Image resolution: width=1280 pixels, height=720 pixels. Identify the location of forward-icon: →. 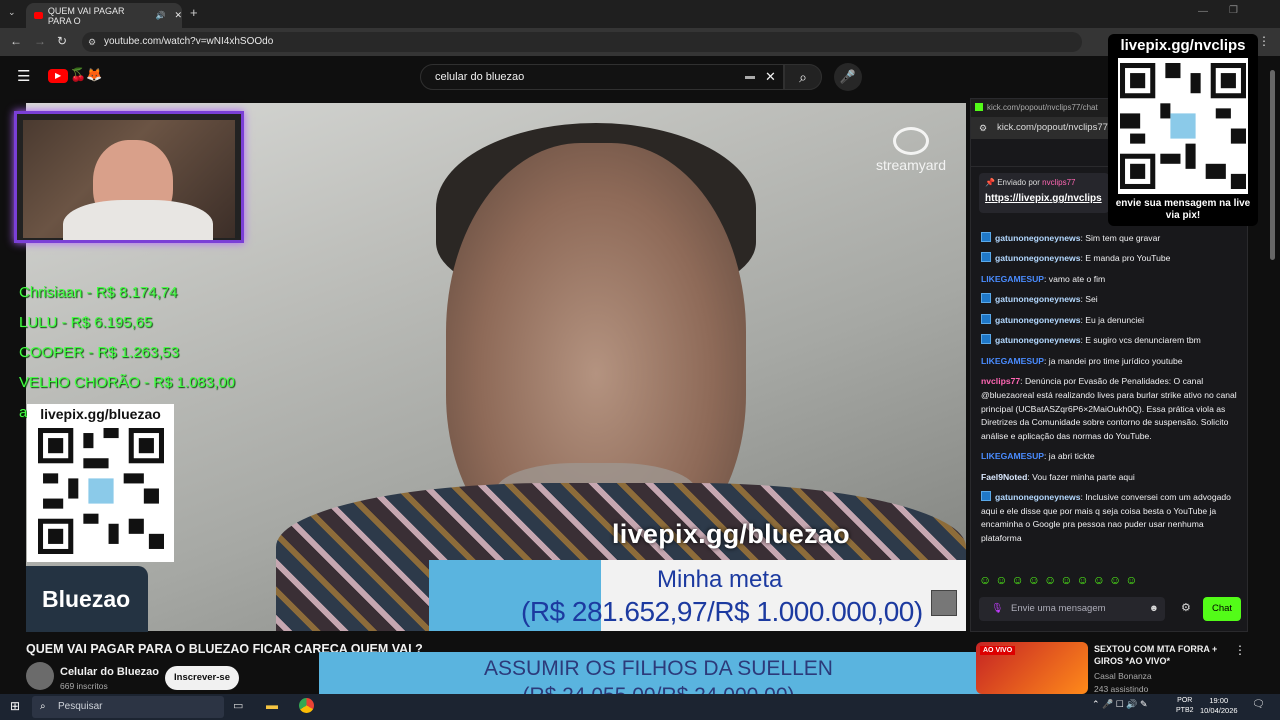
(40, 41).